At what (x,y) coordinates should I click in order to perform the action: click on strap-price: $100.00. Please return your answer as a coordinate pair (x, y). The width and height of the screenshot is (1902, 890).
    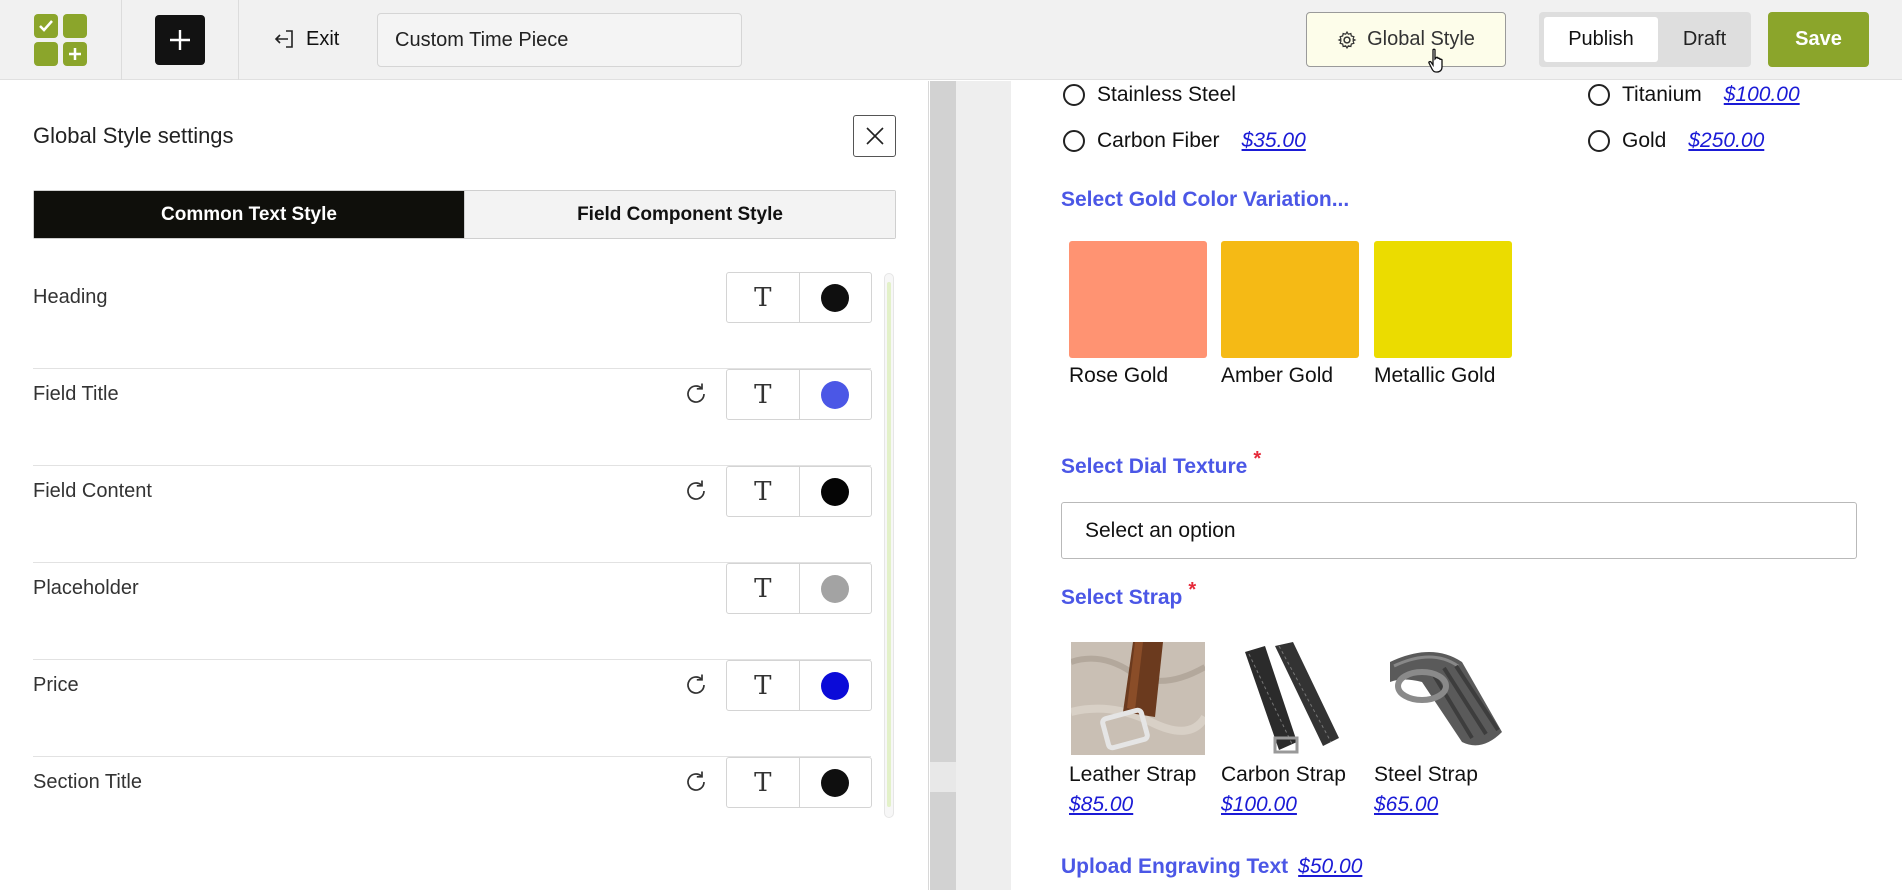
    Looking at the image, I should click on (1259, 804).